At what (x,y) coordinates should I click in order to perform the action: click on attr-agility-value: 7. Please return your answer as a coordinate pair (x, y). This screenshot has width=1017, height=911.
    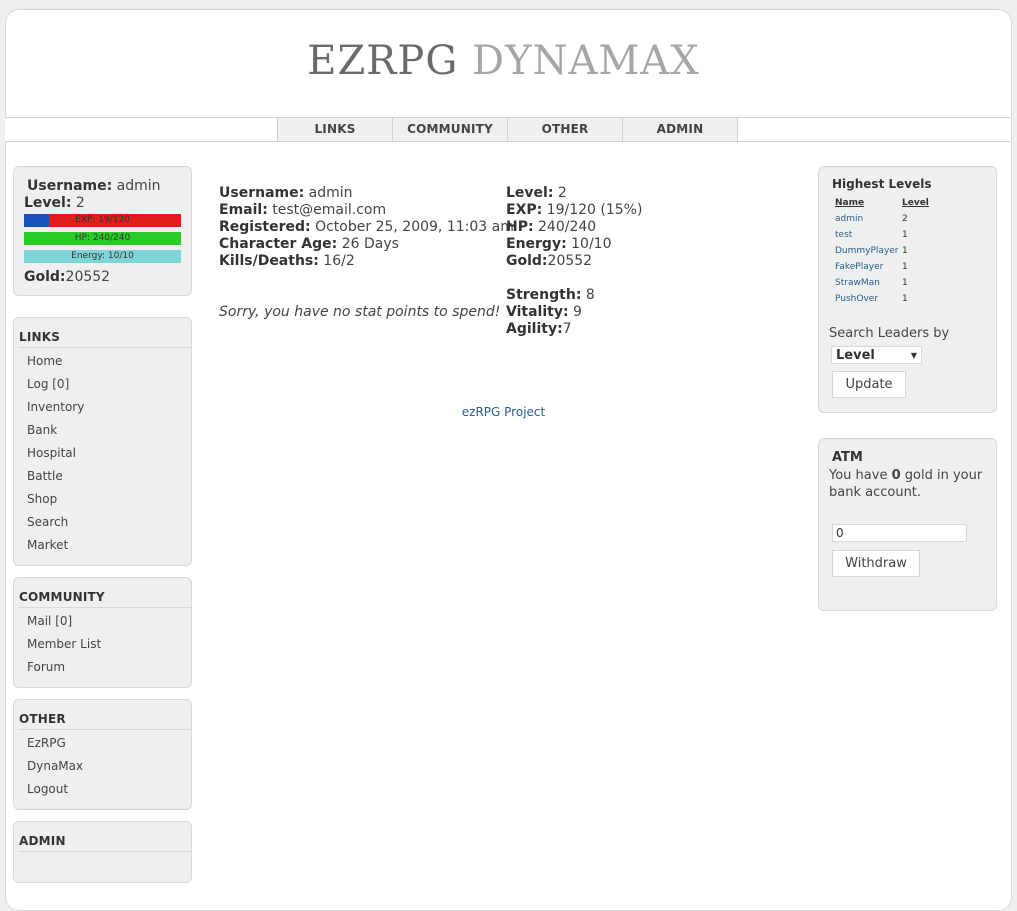
    Looking at the image, I should click on (567, 329).